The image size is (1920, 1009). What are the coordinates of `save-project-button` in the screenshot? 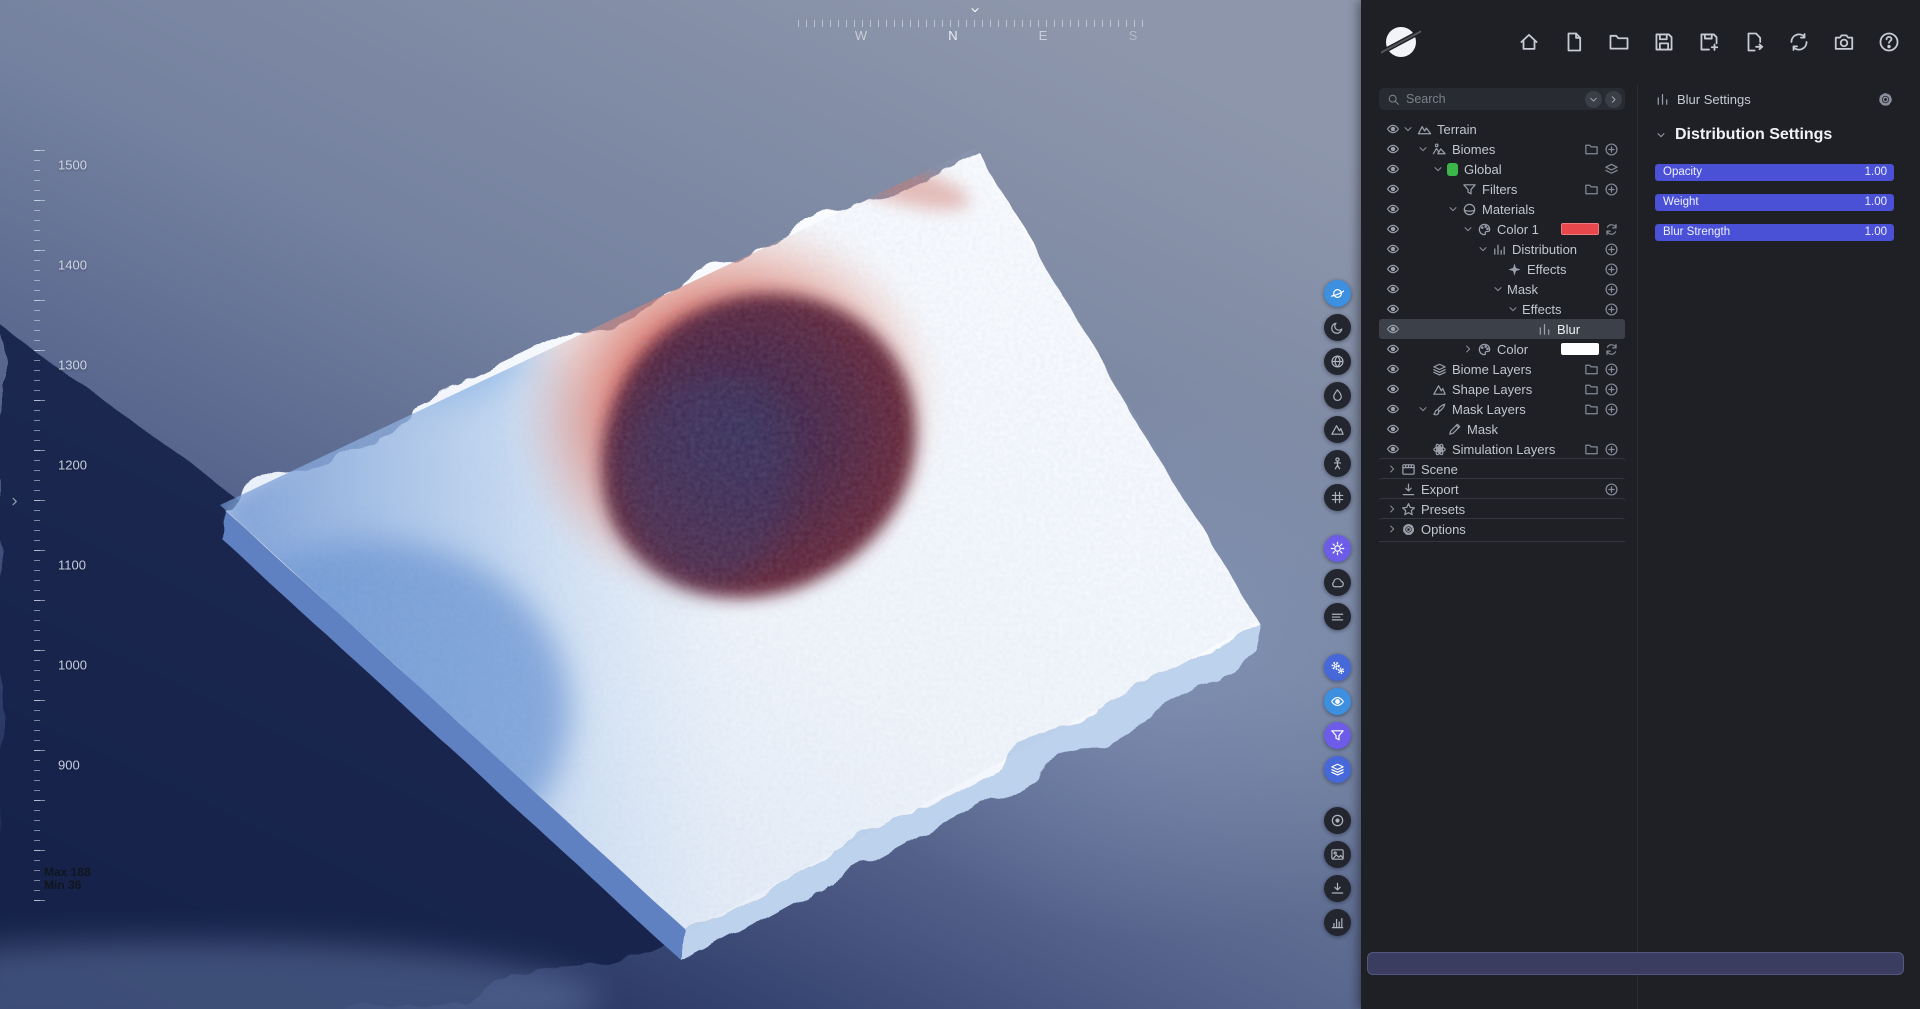 It's located at (1664, 42).